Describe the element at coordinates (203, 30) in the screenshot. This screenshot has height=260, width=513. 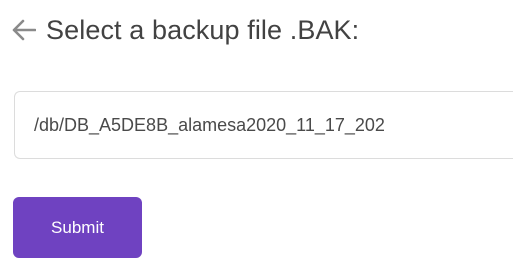
I see `page-title: Select a backup file .BAK:` at that location.